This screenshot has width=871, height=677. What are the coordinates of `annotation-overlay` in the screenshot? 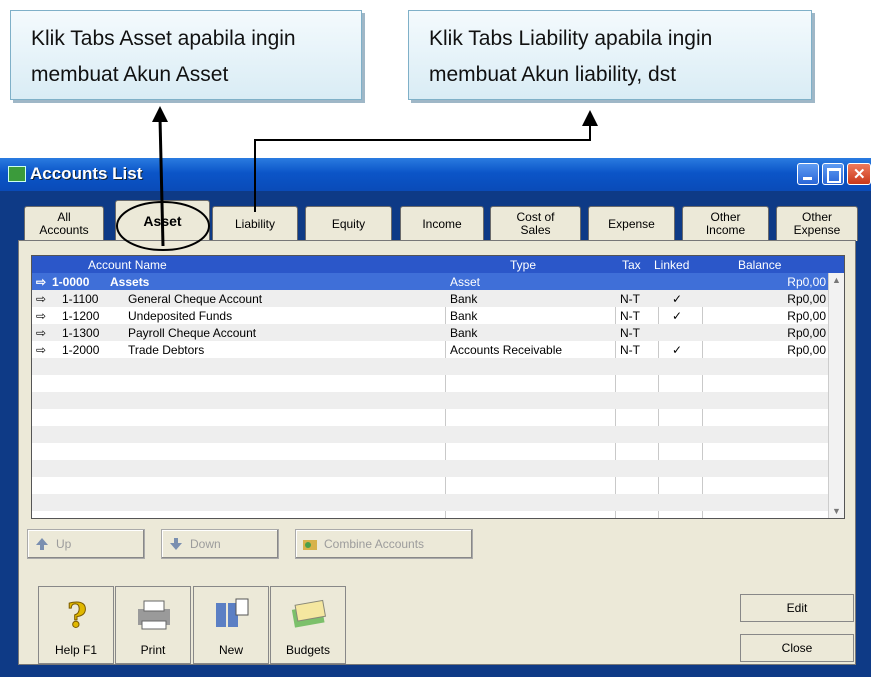 It's located at (357, 178).